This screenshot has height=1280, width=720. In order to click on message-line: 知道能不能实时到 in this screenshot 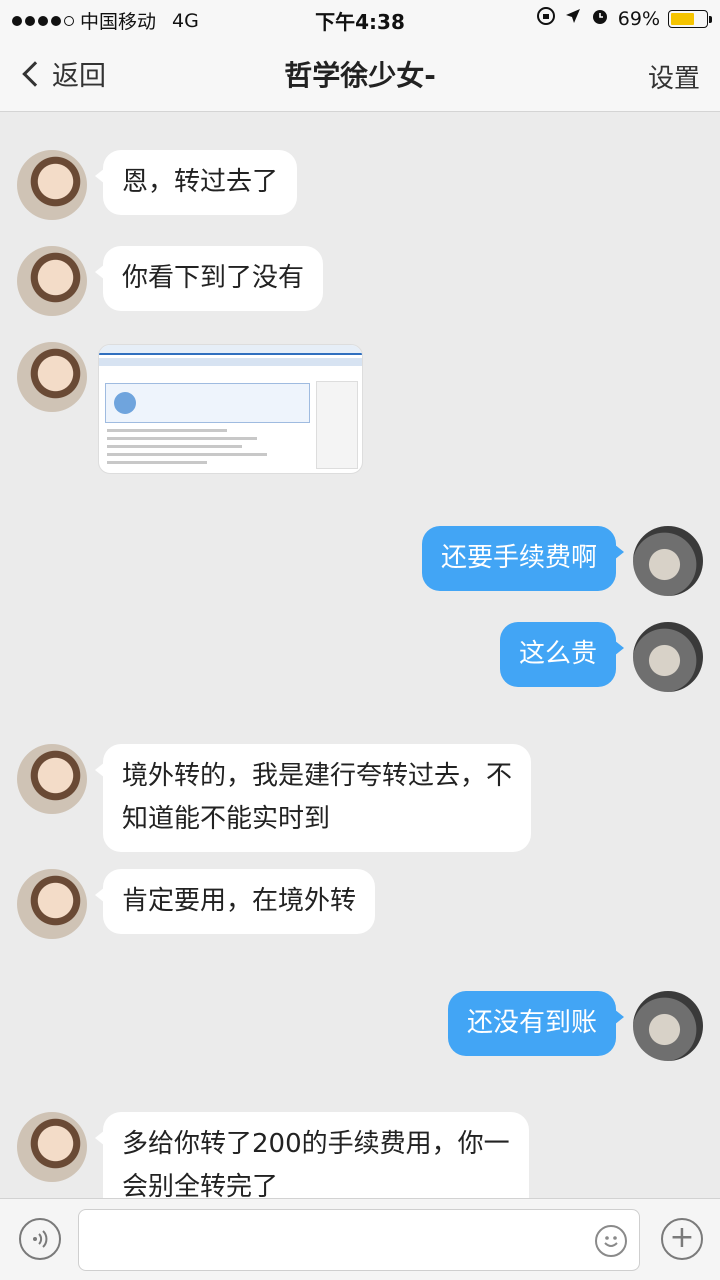, I will do `click(226, 819)`.